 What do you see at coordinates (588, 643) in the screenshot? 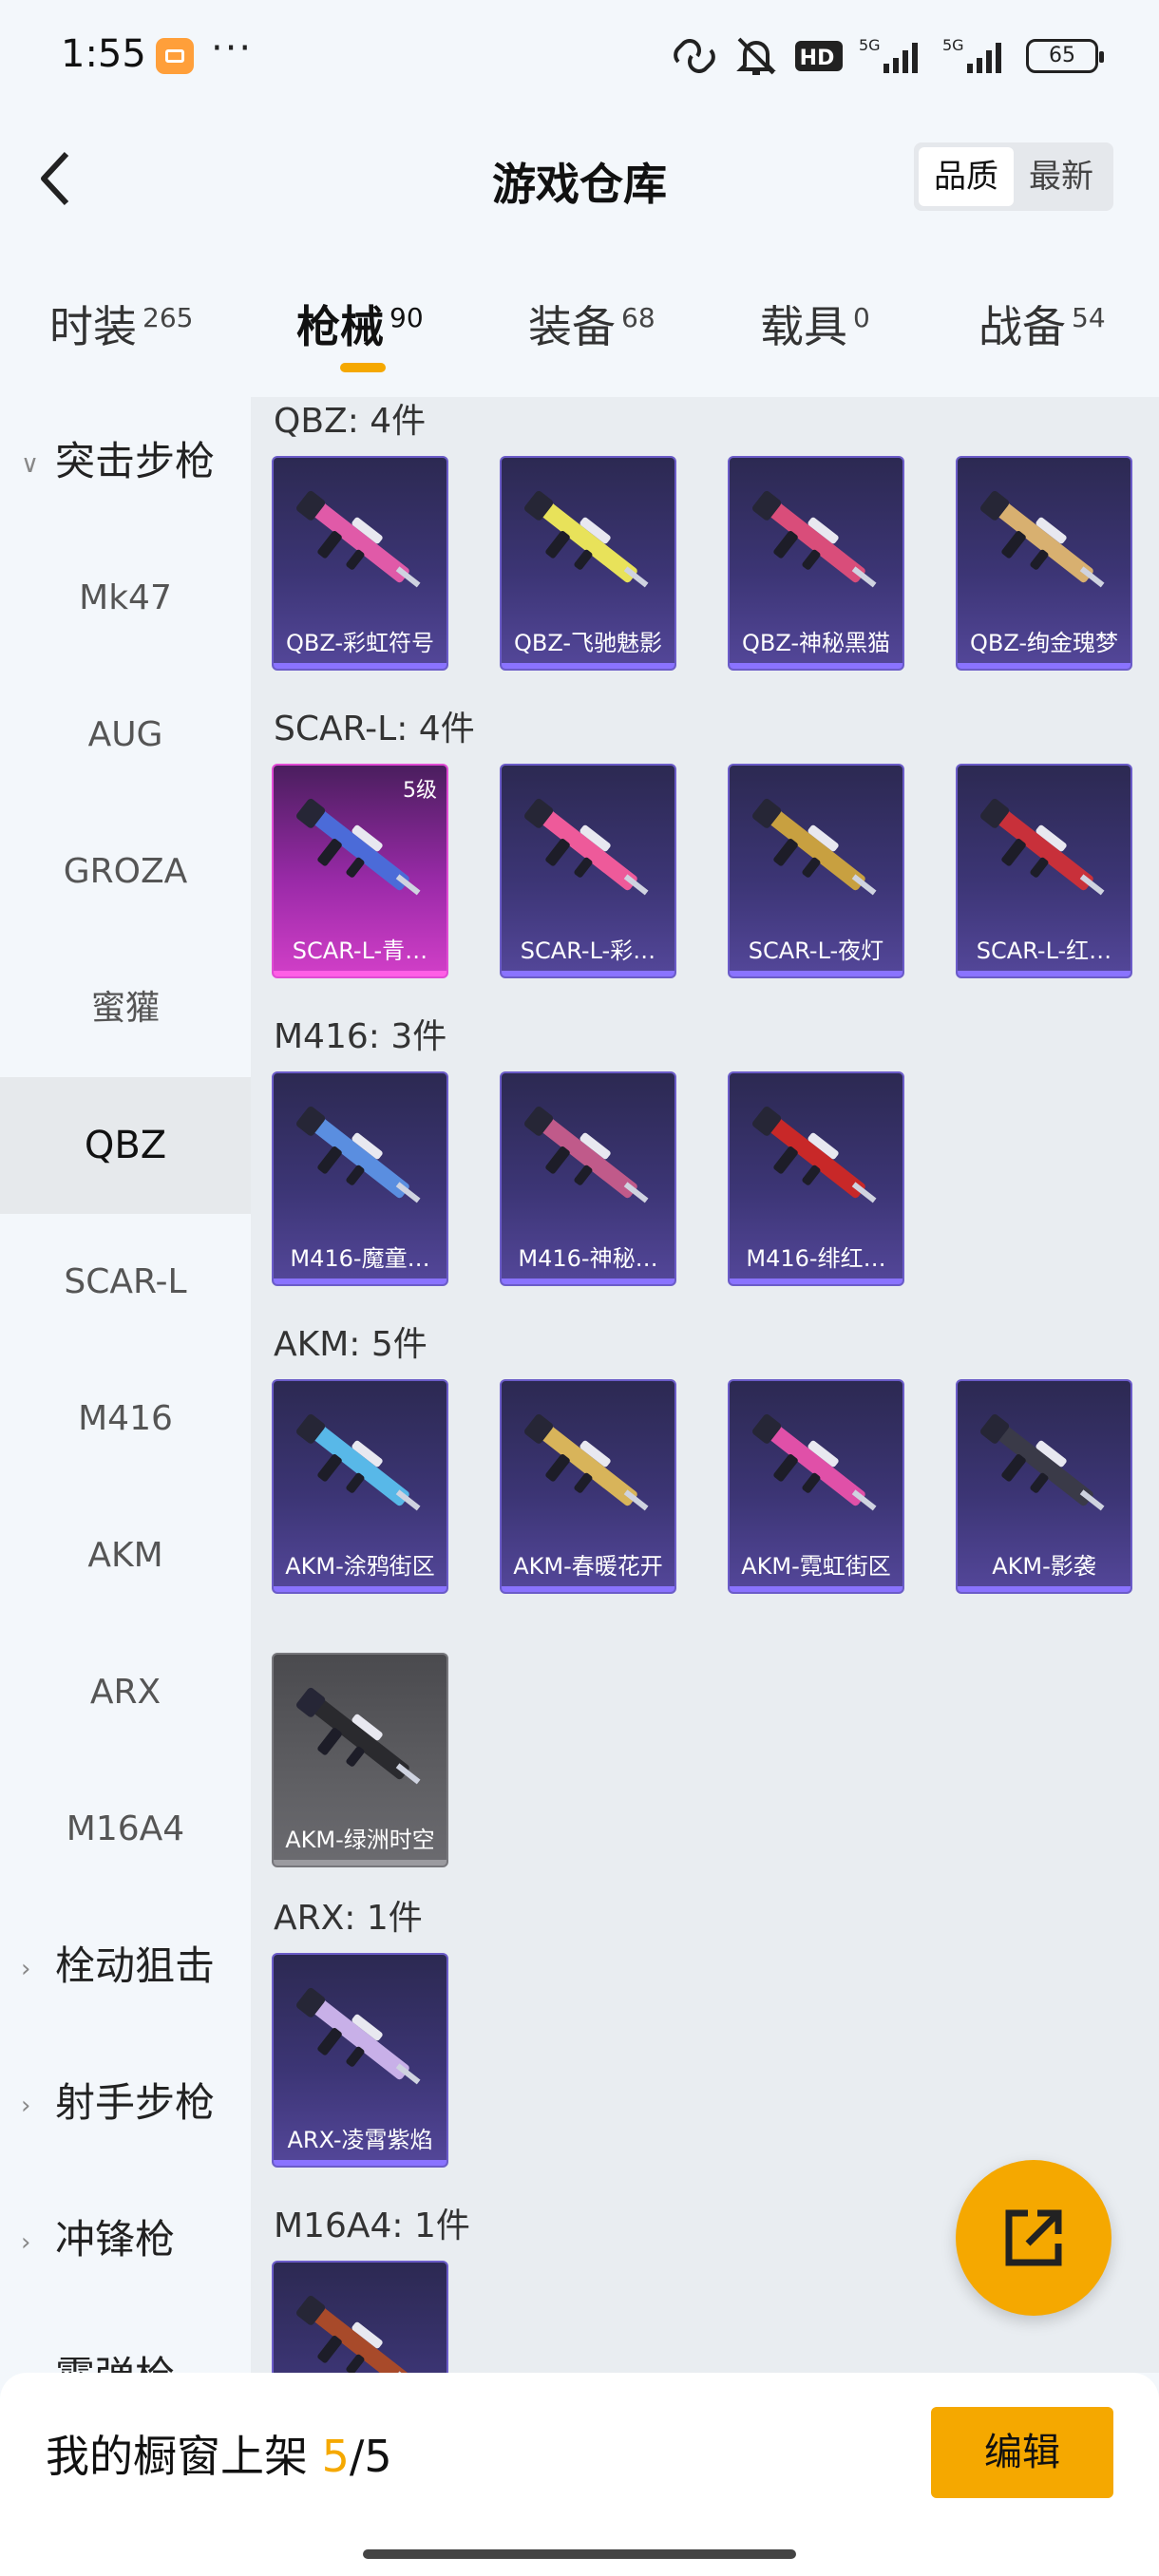
I see `weapon-name: QBZ-飞驰魅影` at bounding box center [588, 643].